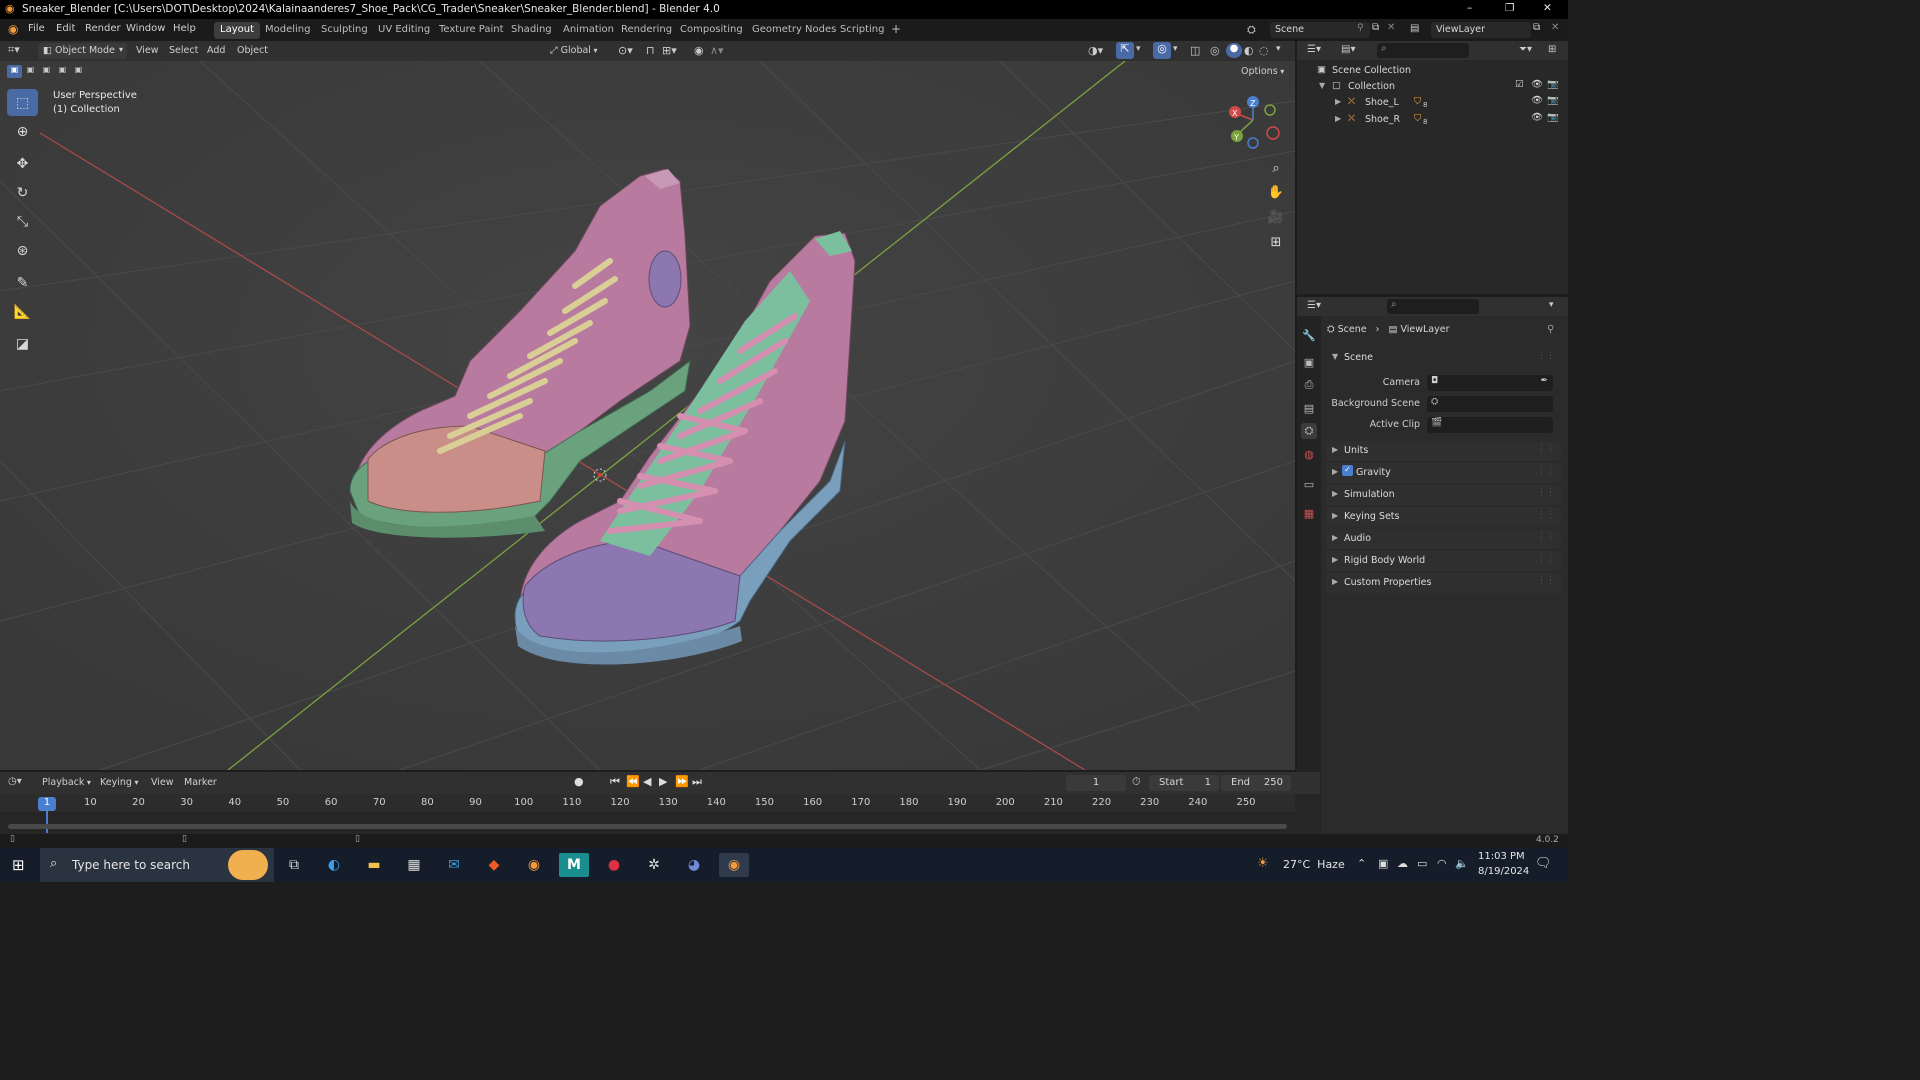 This screenshot has height=1080, width=1920. Describe the element at coordinates (15, 781) in the screenshot. I see `timeline-editor-icon: ◷▾` at that location.